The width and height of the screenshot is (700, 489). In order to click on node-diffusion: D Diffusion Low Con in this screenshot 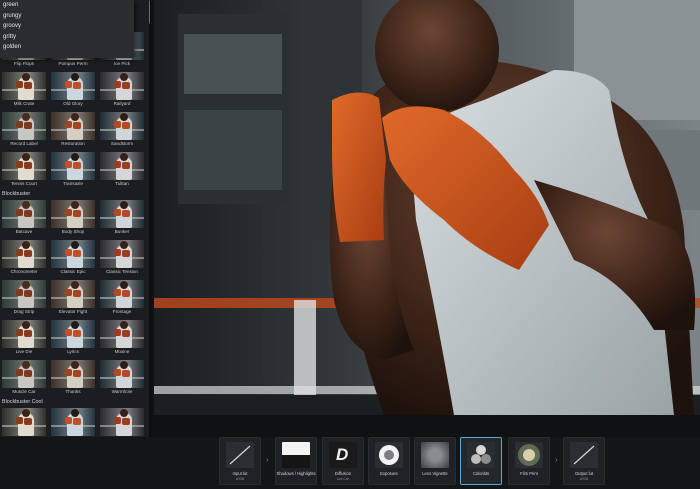, I will do `click(343, 461)`.